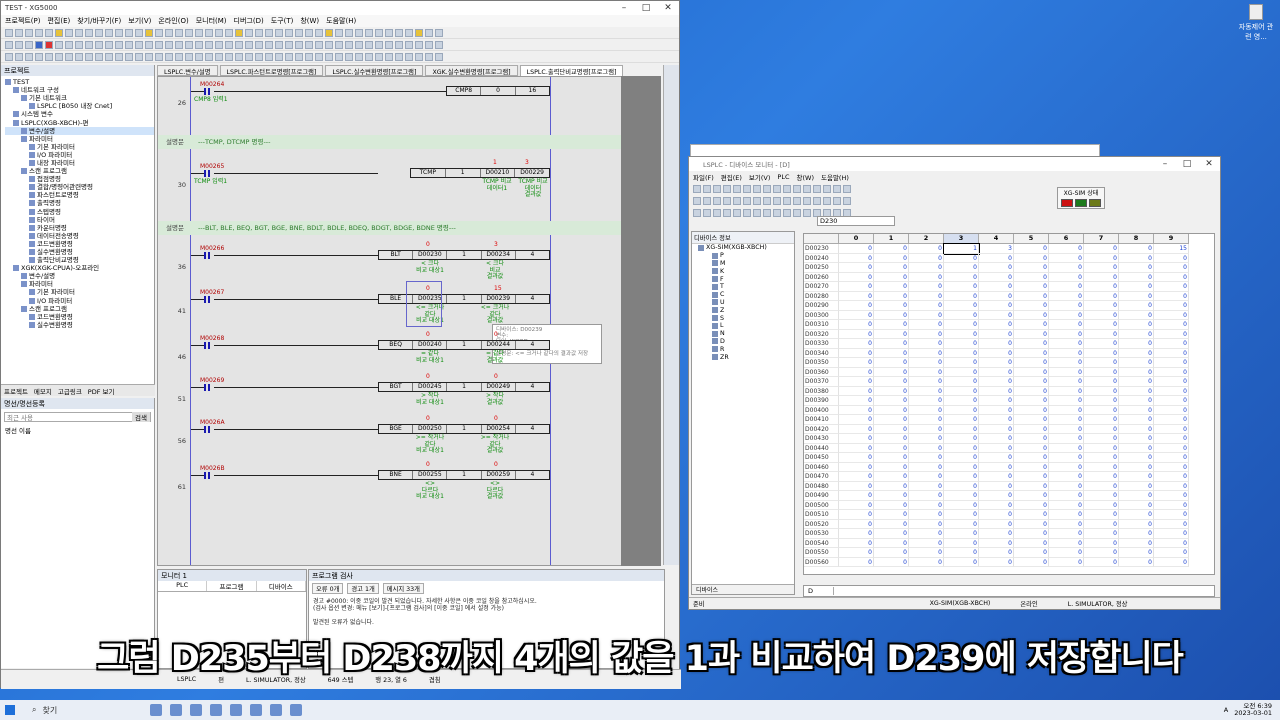 This screenshot has height=720, width=1280. Describe the element at coordinates (83, 710) in the screenshot. I see `taskbar-search: ⌕ 찾기` at that location.